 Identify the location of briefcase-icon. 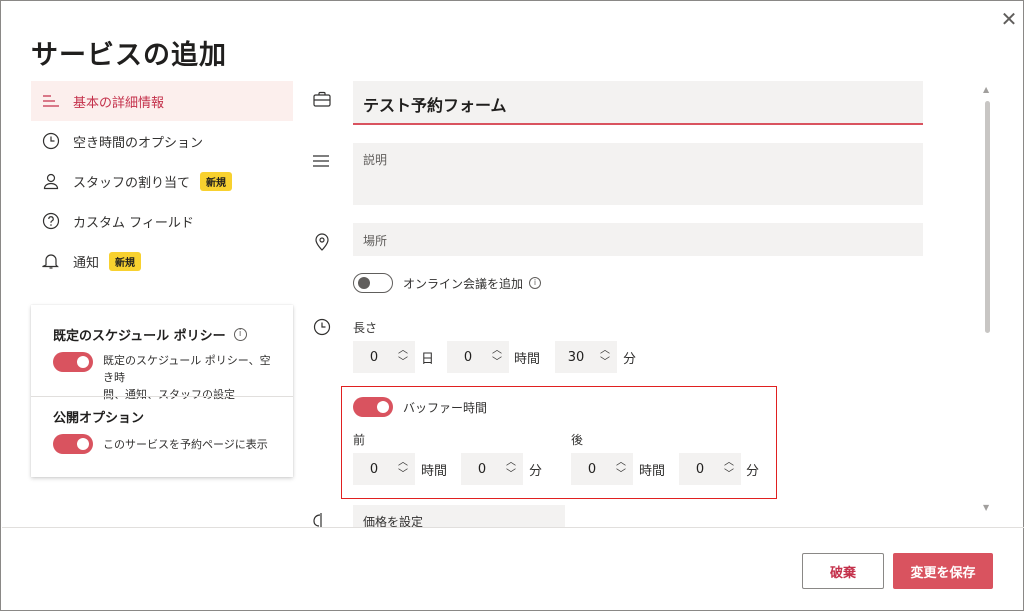
(323, 101).